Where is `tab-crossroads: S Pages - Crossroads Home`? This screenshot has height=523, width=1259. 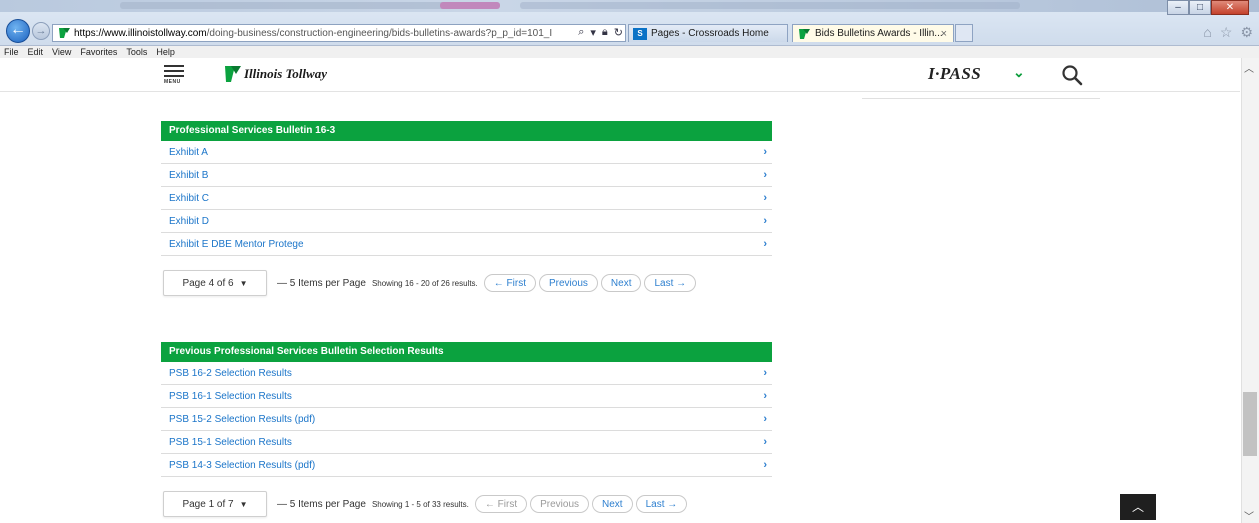 tab-crossroads: S Pages - Crossroads Home is located at coordinates (708, 33).